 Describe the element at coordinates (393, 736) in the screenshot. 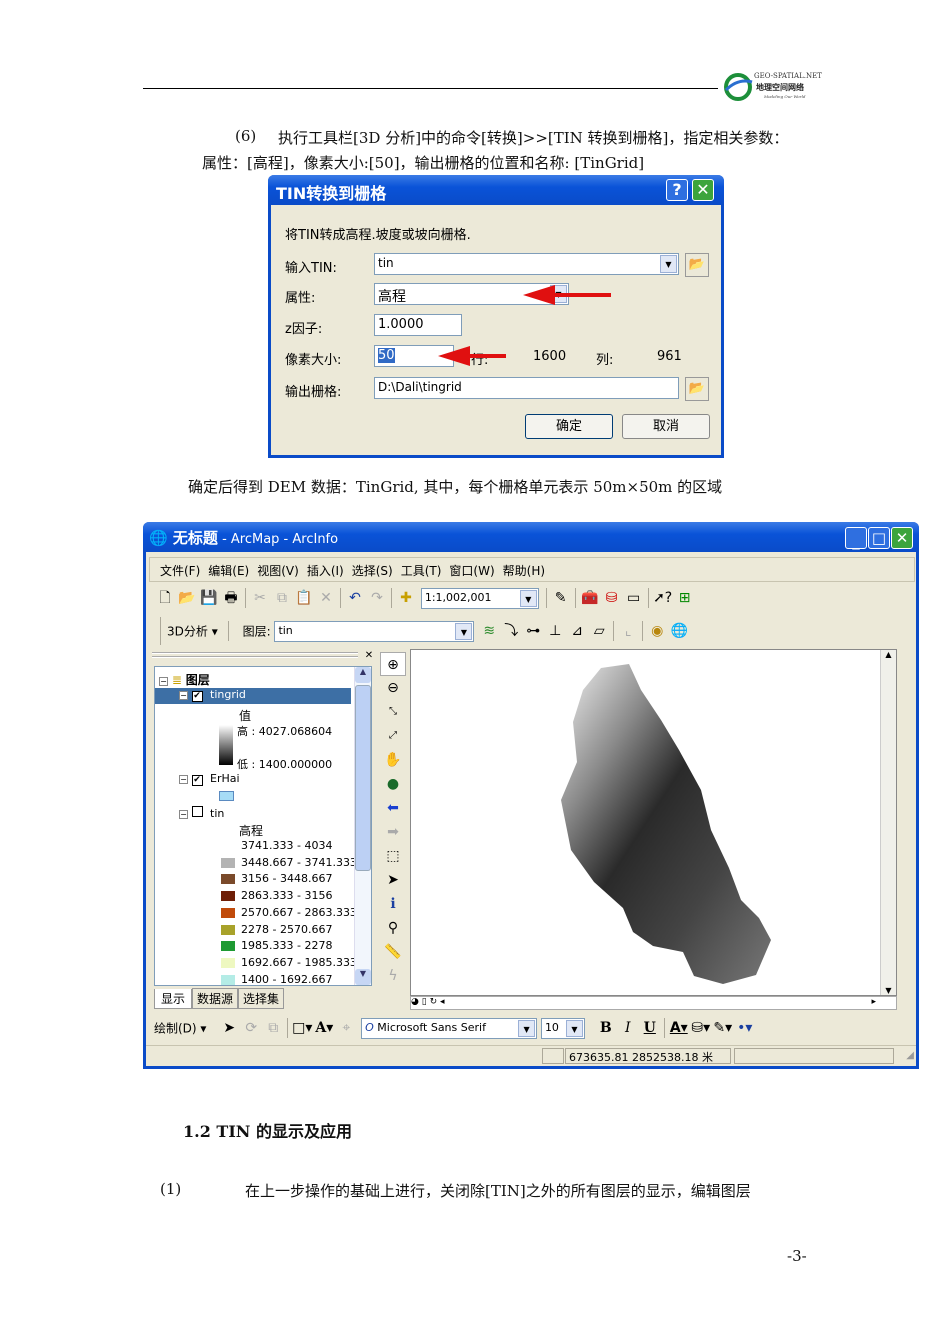

I see `fixed-zoom-out-icon: ⤢` at that location.